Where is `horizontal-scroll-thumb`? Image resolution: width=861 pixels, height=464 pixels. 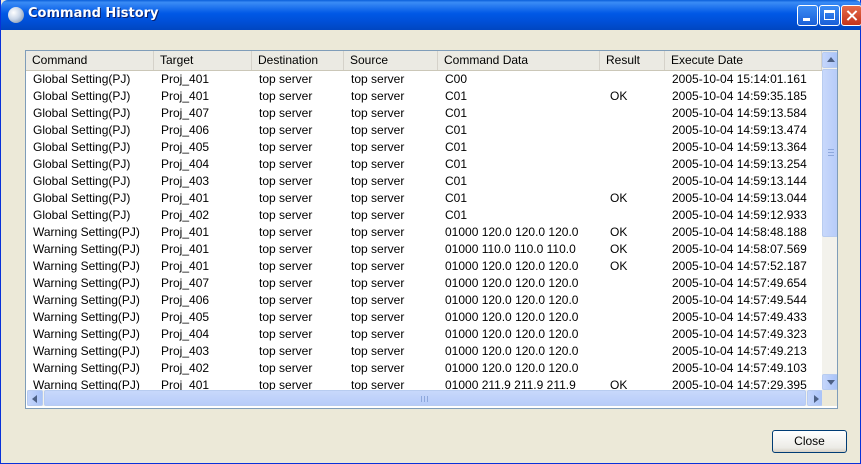 horizontal-scroll-thumb is located at coordinates (425, 398).